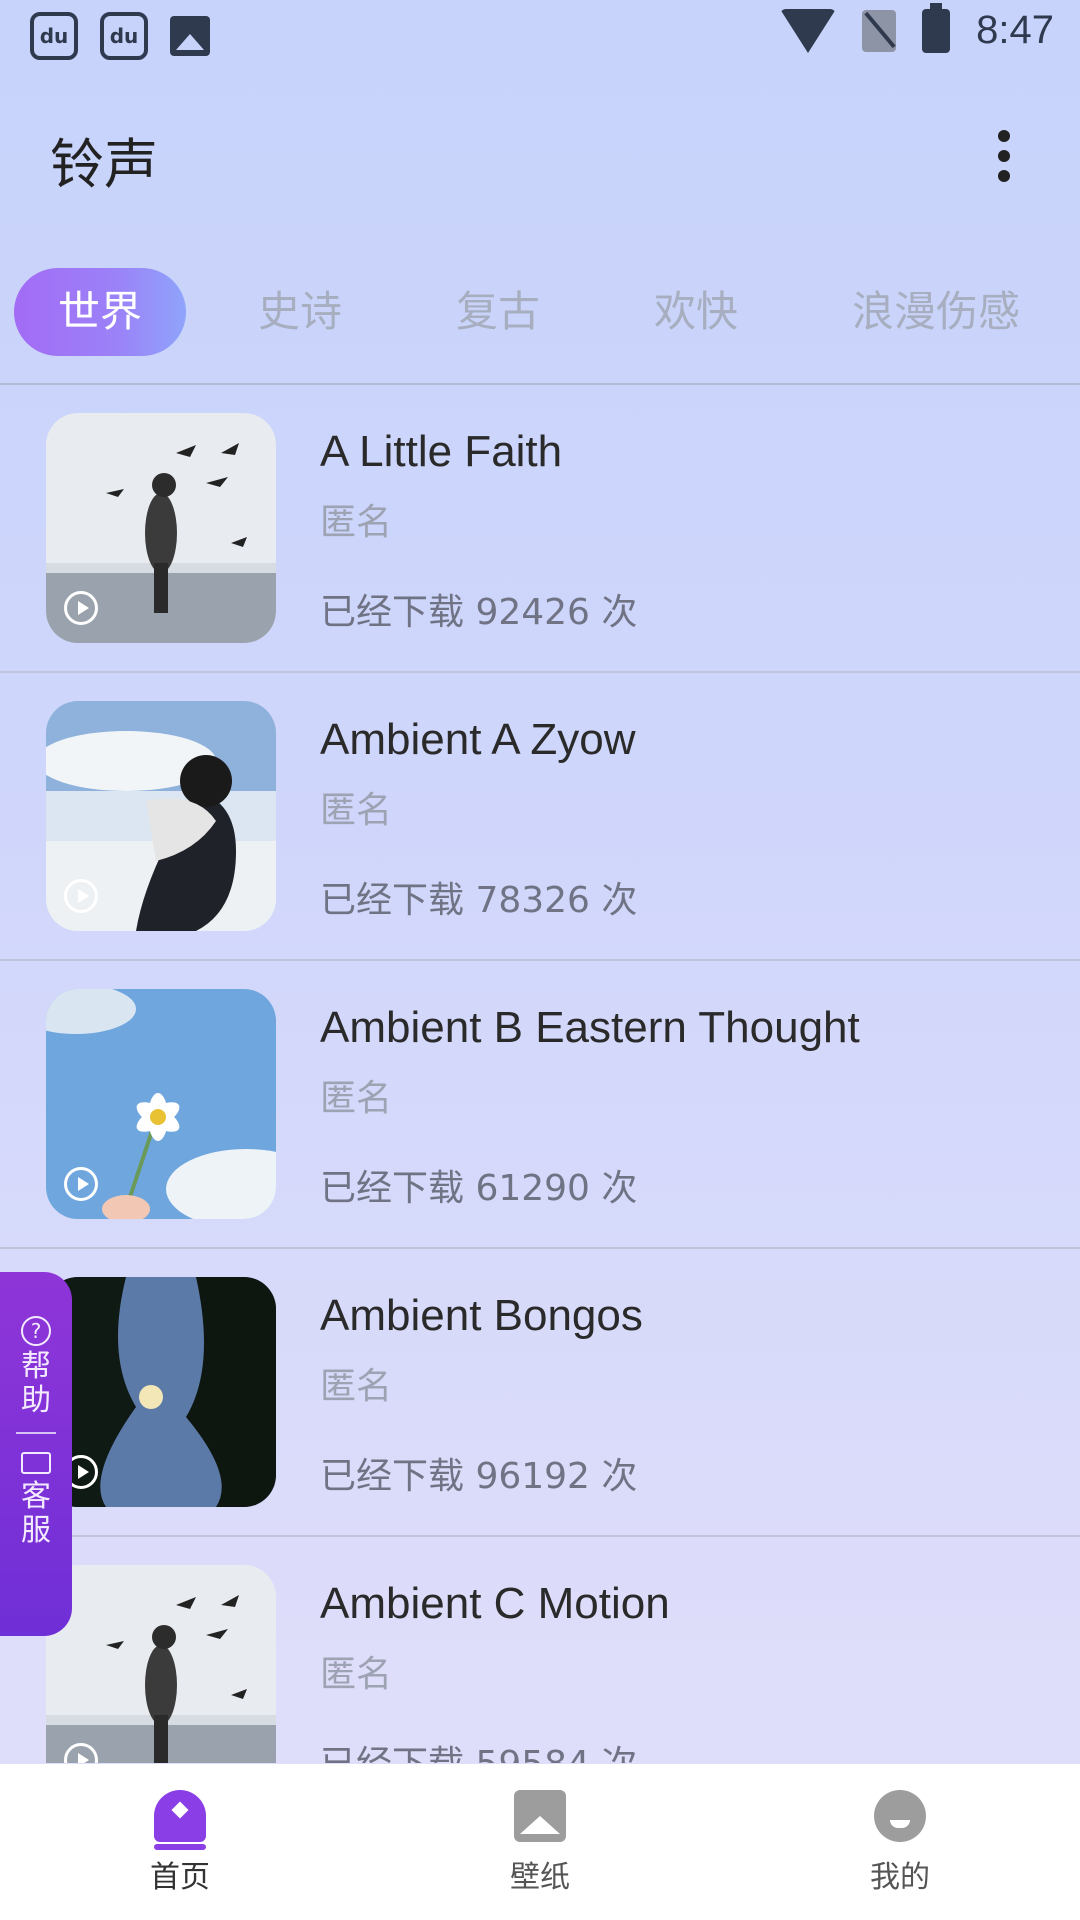 Image resolution: width=1080 pixels, height=1920 pixels. Describe the element at coordinates (808, 30) in the screenshot. I see `wifi-icon` at that location.